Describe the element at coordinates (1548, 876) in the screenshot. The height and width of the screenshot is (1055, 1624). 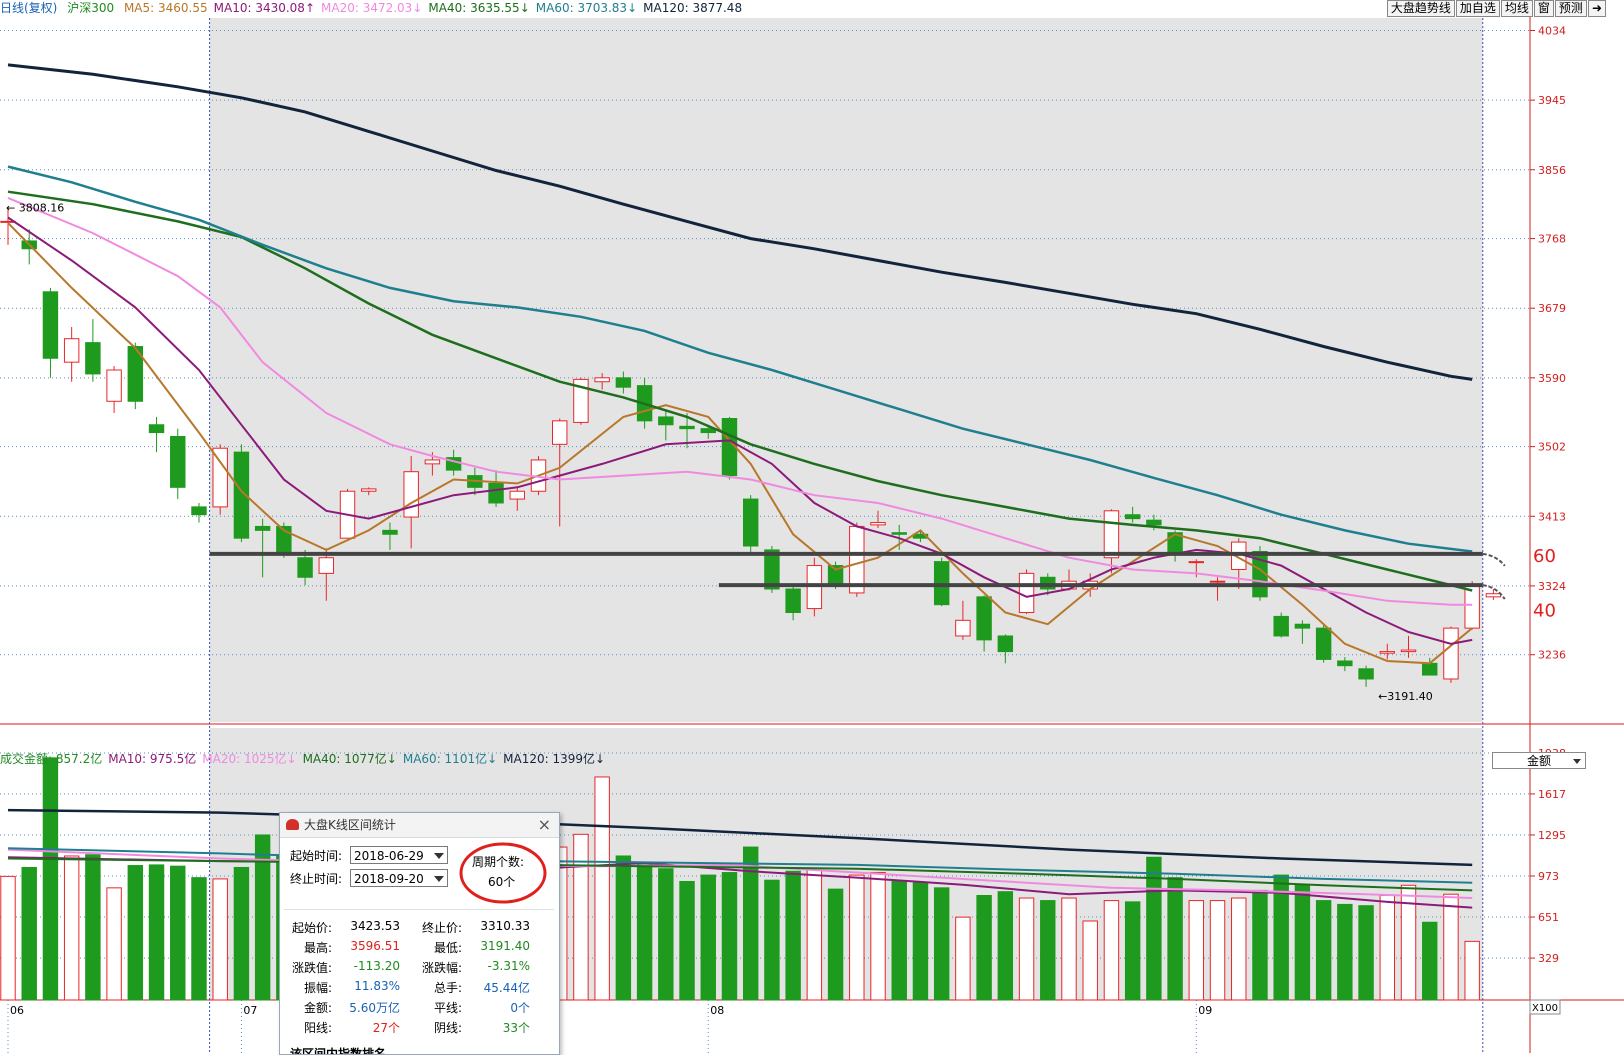
I see `volume-tick-label-3: 973` at that location.